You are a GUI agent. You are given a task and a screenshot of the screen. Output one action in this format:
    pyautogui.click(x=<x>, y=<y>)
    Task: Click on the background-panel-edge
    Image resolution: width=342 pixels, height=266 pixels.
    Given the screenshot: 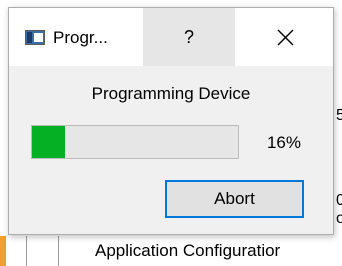 What is the action you would take?
    pyautogui.click(x=3, y=251)
    